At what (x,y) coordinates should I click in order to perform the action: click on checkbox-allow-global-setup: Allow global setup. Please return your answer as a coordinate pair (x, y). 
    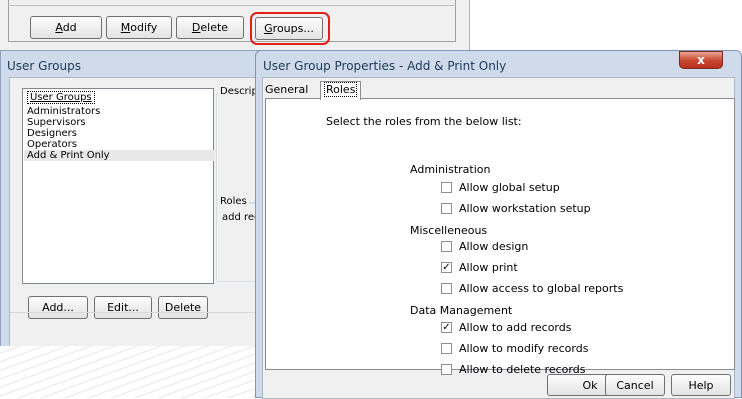
    Looking at the image, I should click on (500, 187).